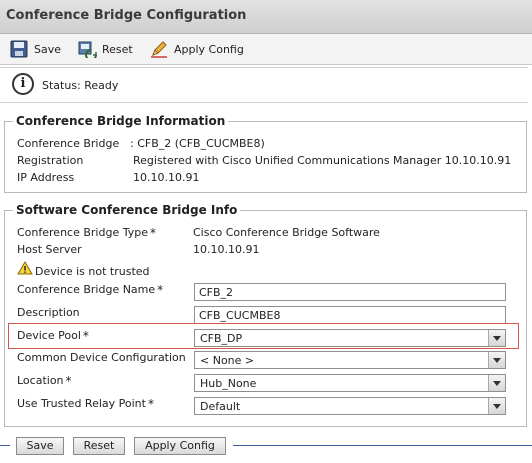 The width and height of the screenshot is (532, 463). What do you see at coordinates (121, 121) in the screenshot?
I see `section-legend-information: Conference Bridge Information` at bounding box center [121, 121].